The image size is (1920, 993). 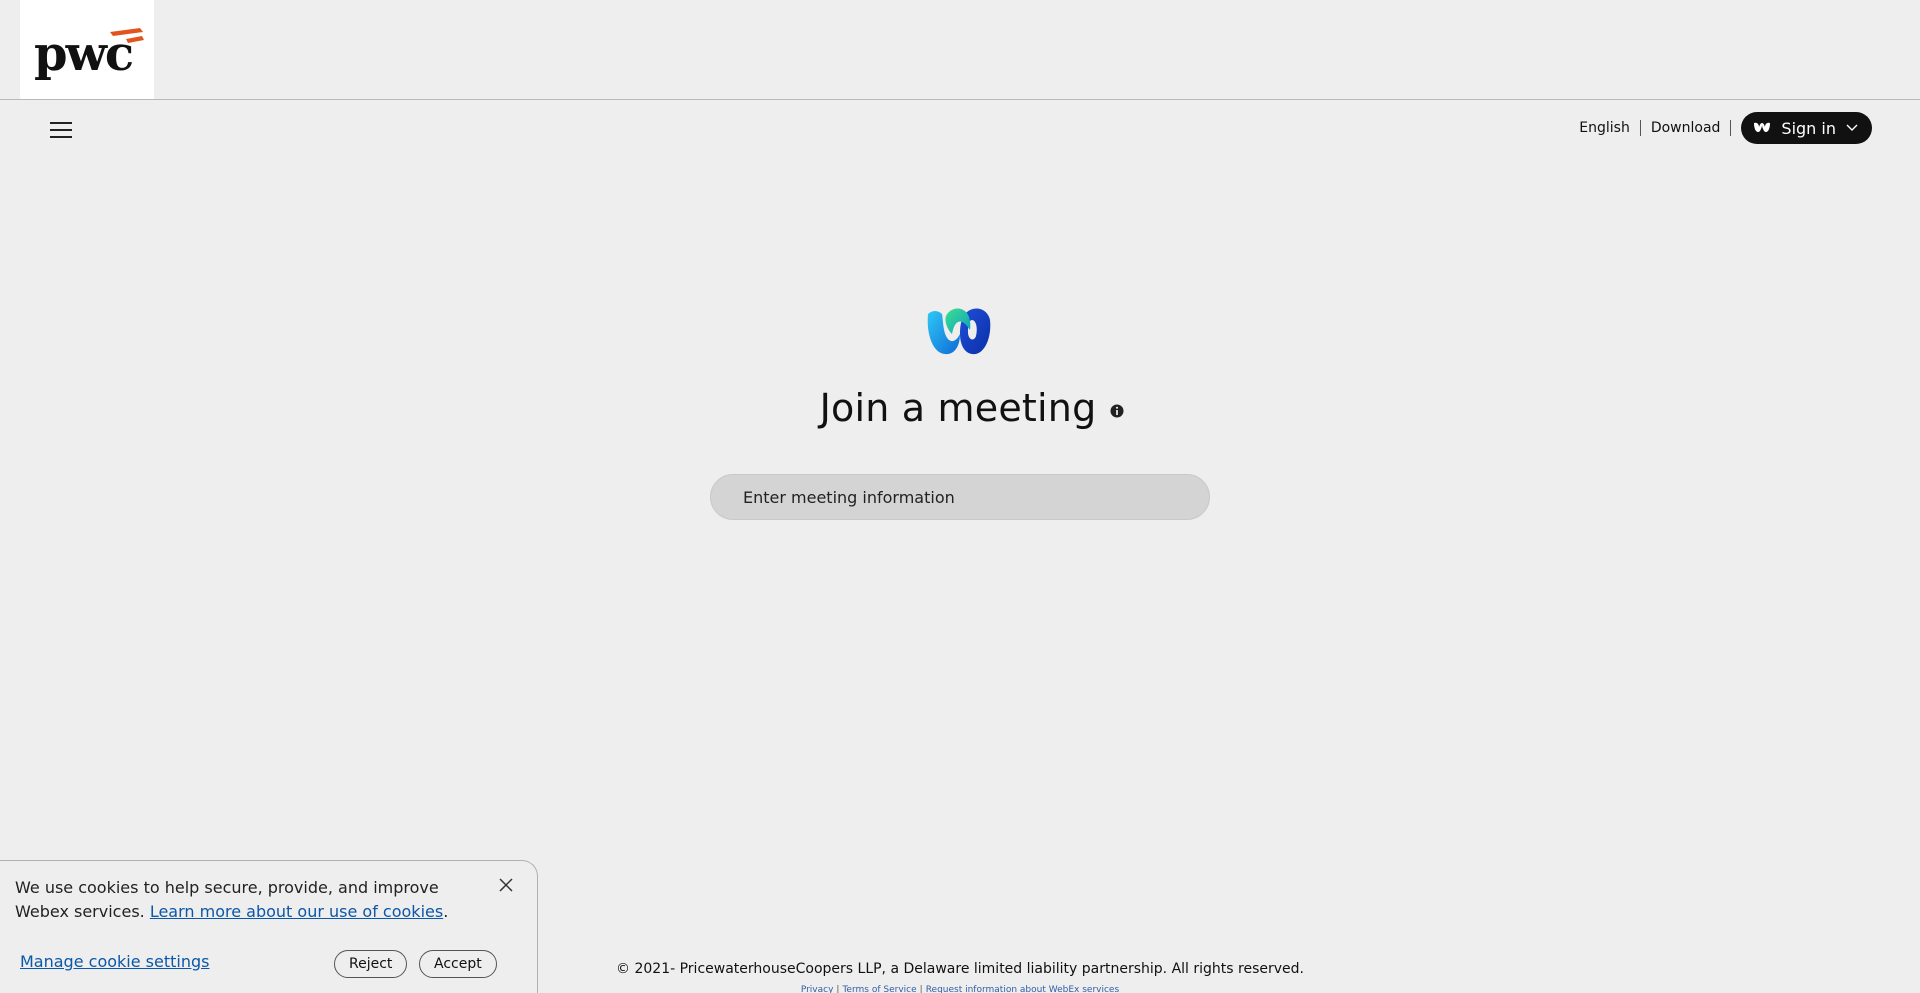 What do you see at coordinates (1731, 128) in the screenshot?
I see `nav-divider` at bounding box center [1731, 128].